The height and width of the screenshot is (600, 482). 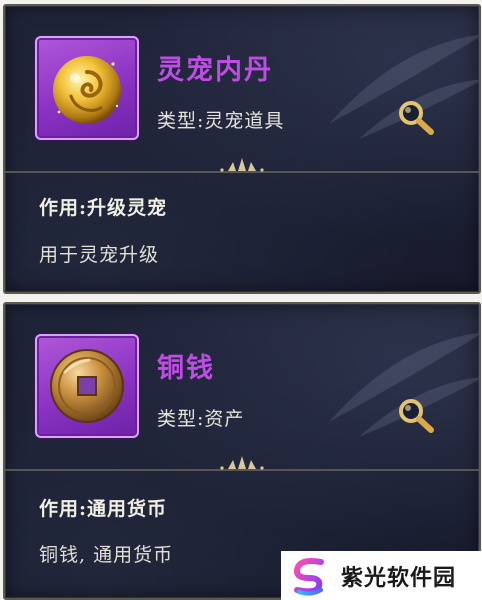 I want to click on effect-title: 作用:通用货币, so click(x=103, y=509).